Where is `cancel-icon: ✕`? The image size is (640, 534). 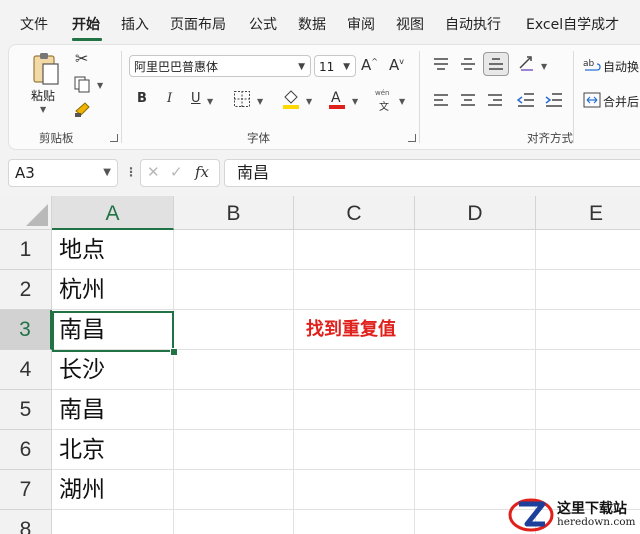 cancel-icon: ✕ is located at coordinates (153, 172).